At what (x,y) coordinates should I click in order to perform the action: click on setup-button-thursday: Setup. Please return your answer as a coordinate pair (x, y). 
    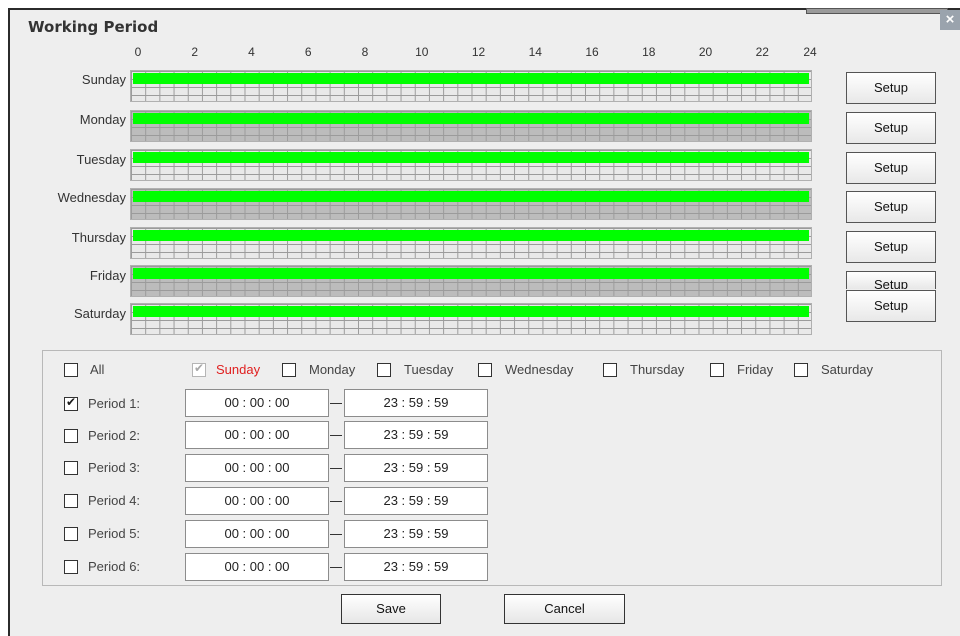
    Looking at the image, I should click on (891, 247).